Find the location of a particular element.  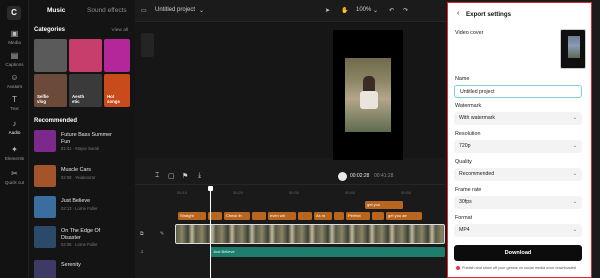

marker-icon: ⚑ is located at coordinates (185, 176).